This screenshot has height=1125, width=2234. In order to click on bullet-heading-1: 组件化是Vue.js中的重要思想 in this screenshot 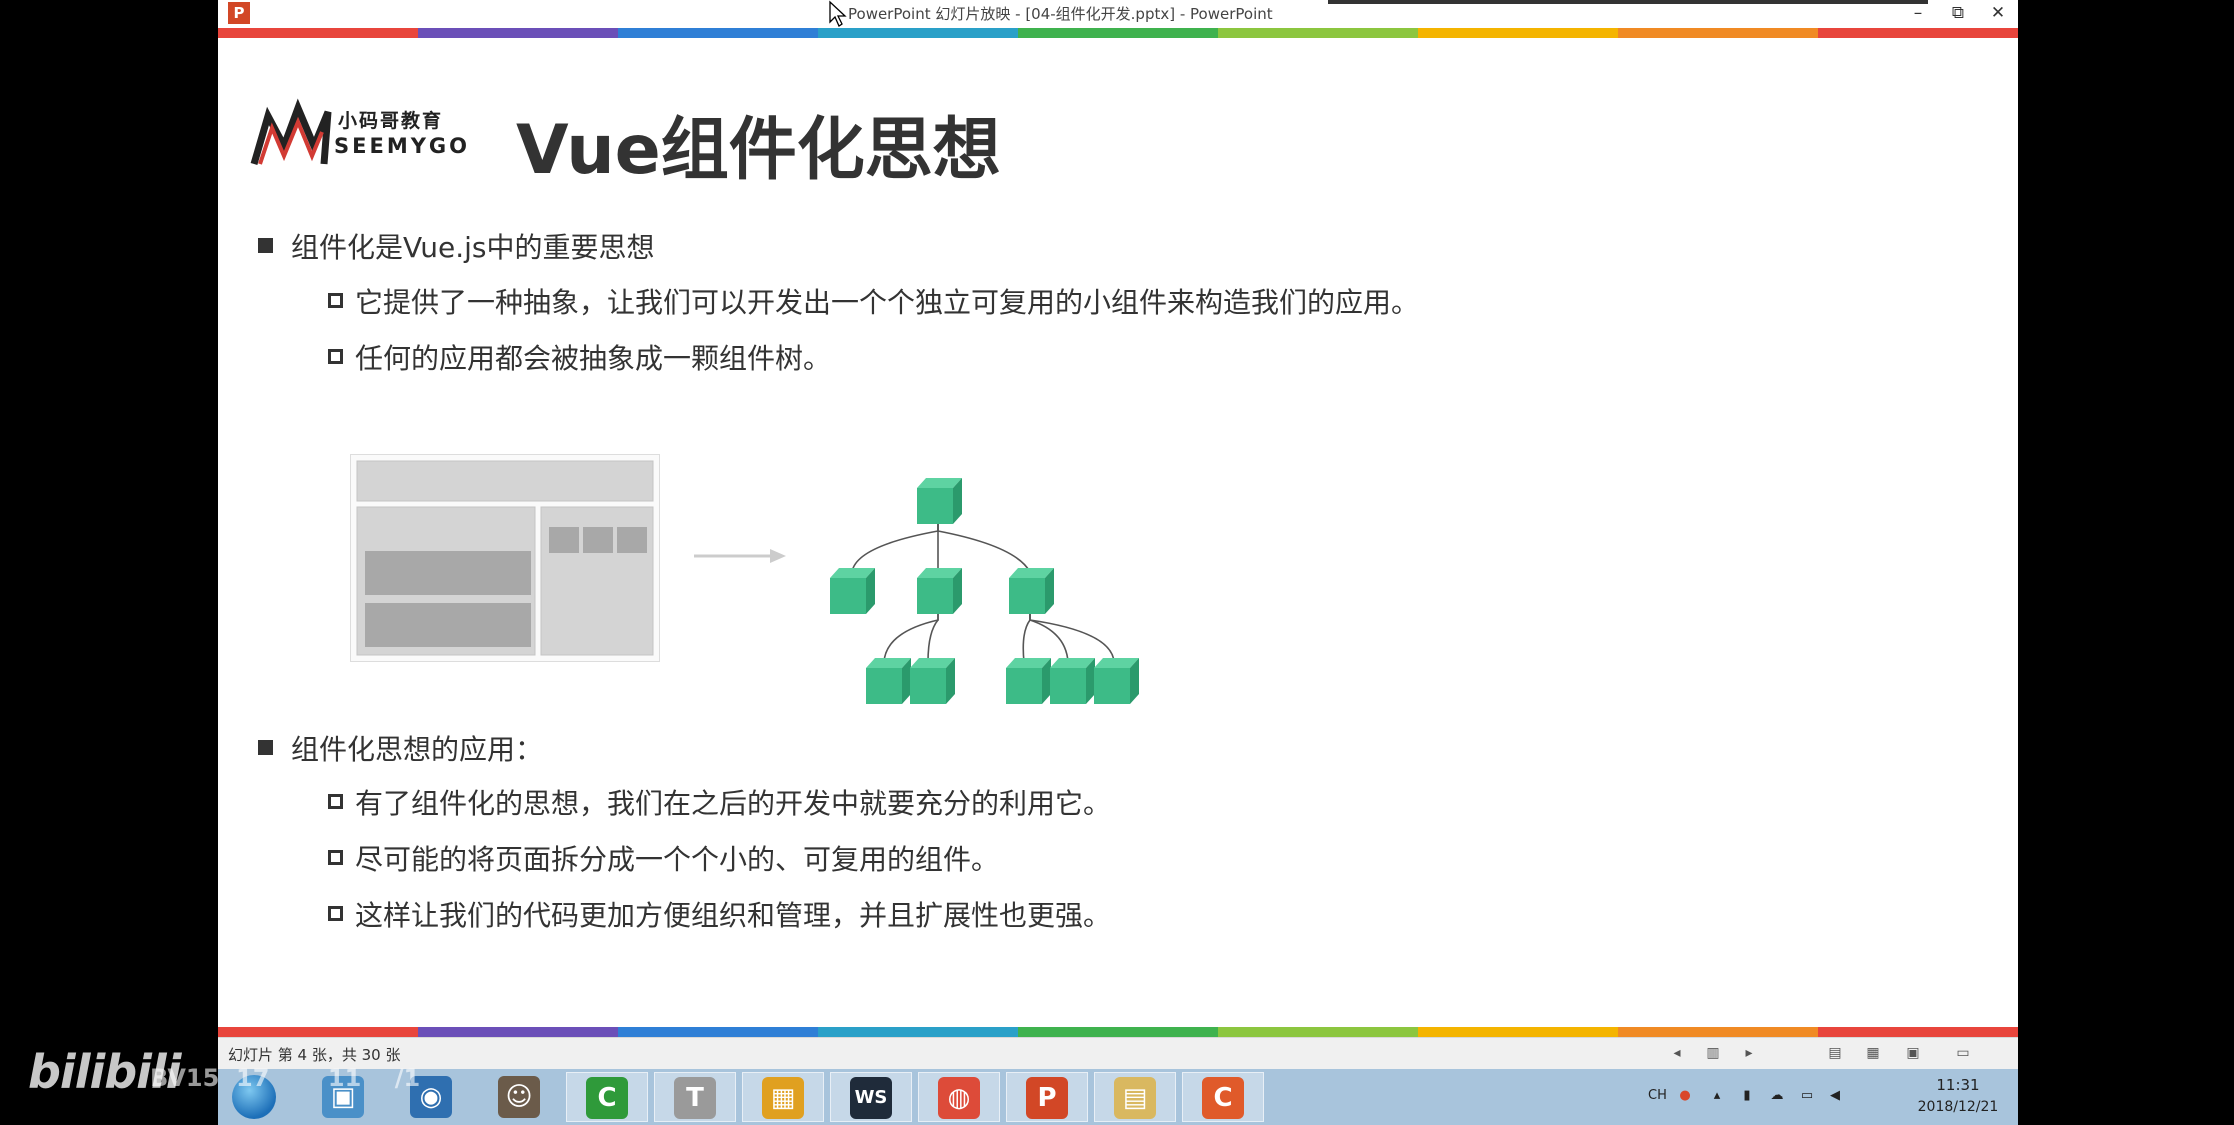, I will do `click(456, 246)`.